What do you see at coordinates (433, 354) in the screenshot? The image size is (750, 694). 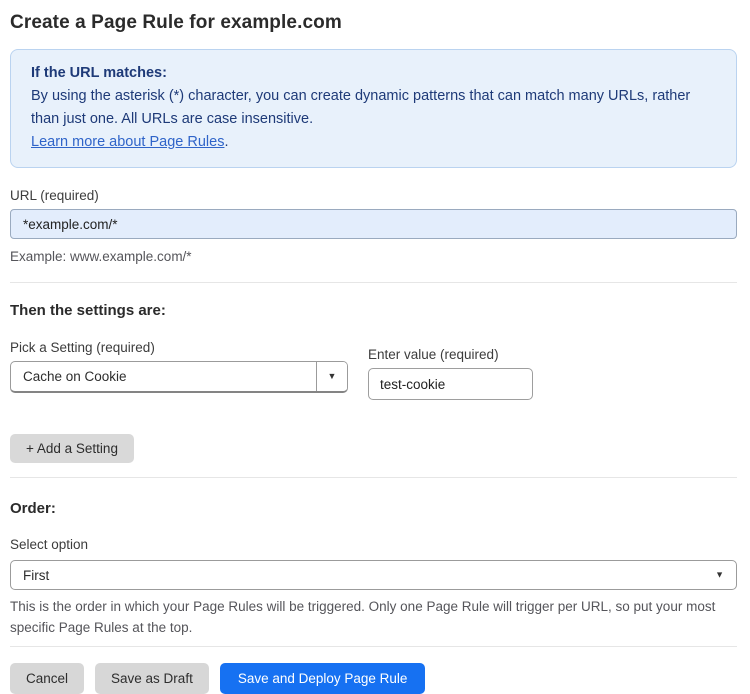 I see `setting-value-label: Enter value (required)` at bounding box center [433, 354].